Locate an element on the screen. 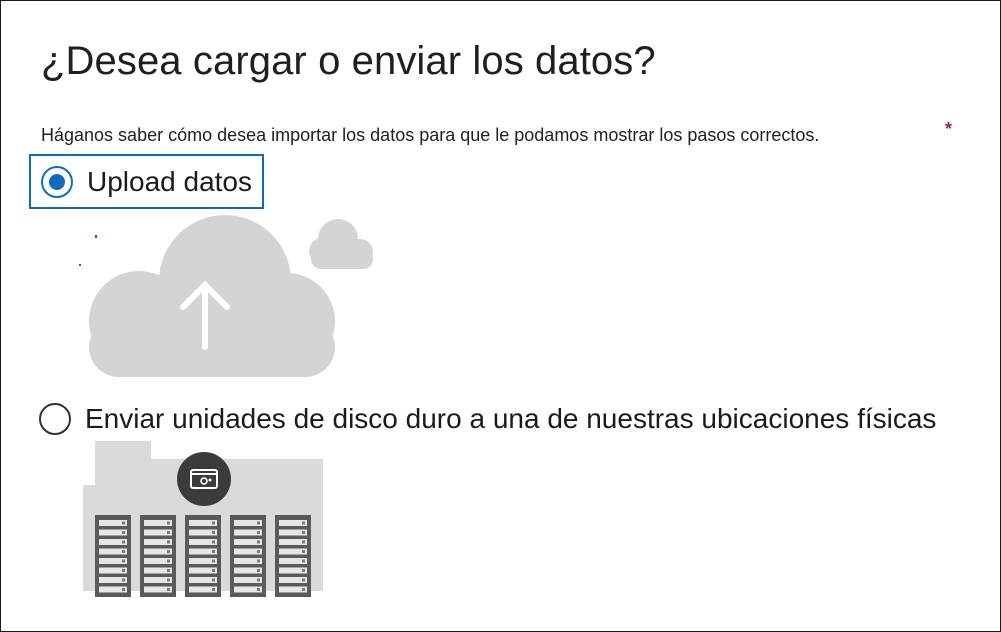 This screenshot has height=632, width=1001. upload-data-option: Upload datos is located at coordinates (147, 181).